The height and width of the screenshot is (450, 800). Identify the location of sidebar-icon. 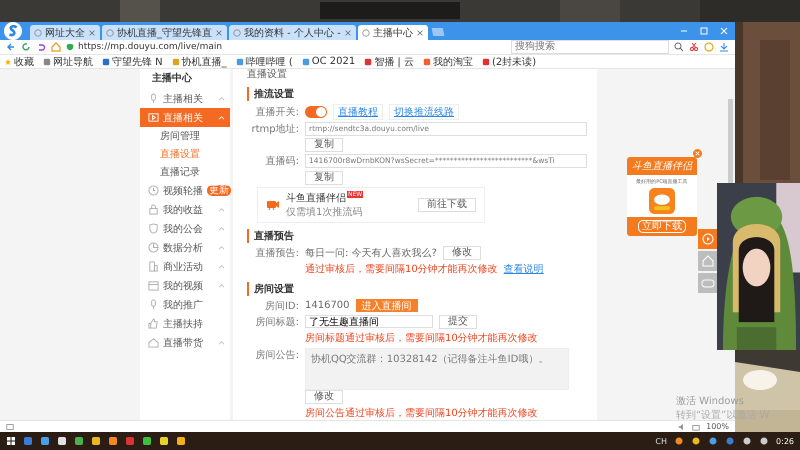
(10, 426).